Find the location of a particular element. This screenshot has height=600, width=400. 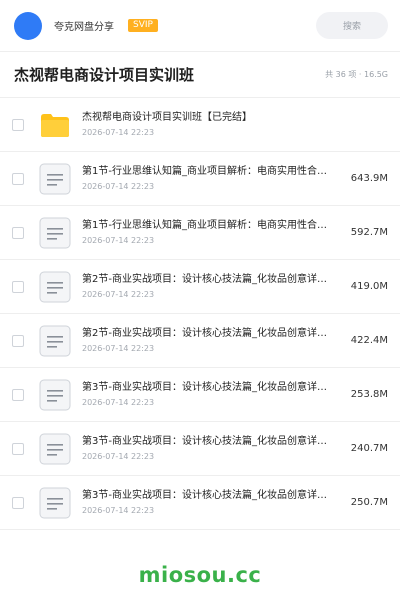

file-size: 419.0M is located at coordinates (369, 286).